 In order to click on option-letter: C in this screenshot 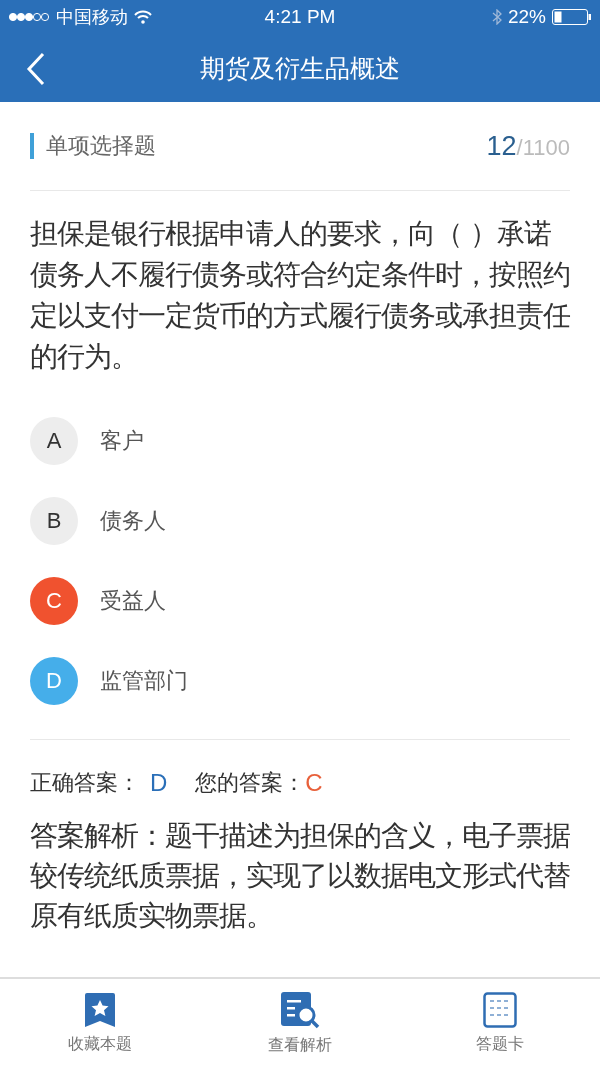, I will do `click(54, 601)`.